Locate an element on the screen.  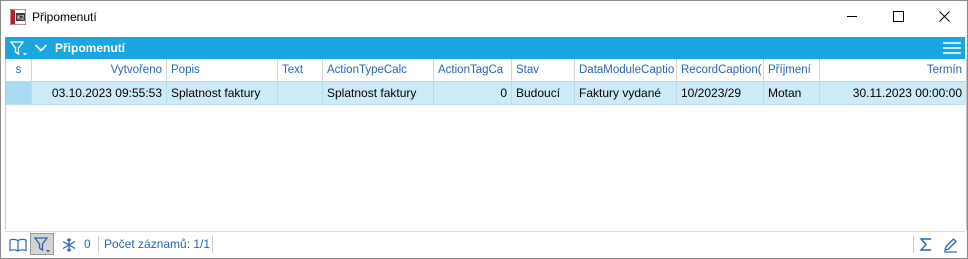
panel-title: Připomenutí is located at coordinates (90, 48).